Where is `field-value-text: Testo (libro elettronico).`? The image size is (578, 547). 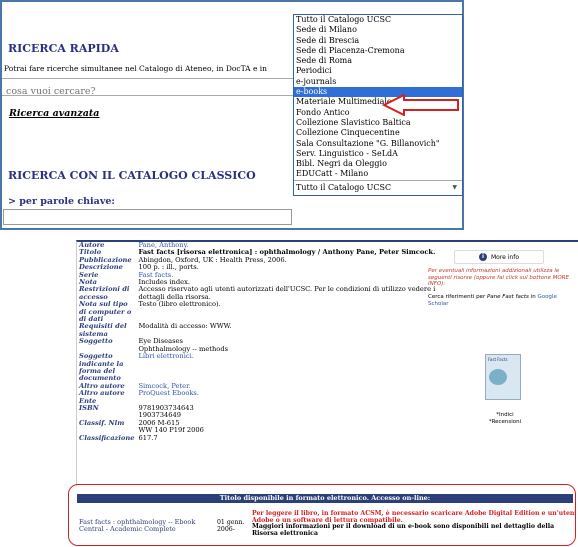 field-value-text: Testo (libro elettronico). is located at coordinates (179, 304).